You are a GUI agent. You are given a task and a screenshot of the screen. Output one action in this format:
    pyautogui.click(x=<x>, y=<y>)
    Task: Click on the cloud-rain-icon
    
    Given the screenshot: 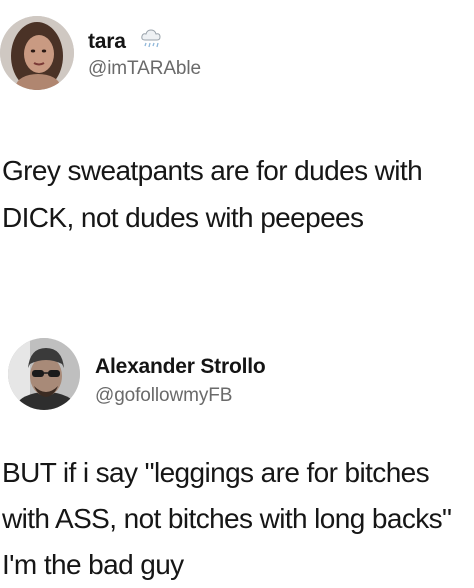 What is the action you would take?
    pyautogui.click(x=151, y=38)
    